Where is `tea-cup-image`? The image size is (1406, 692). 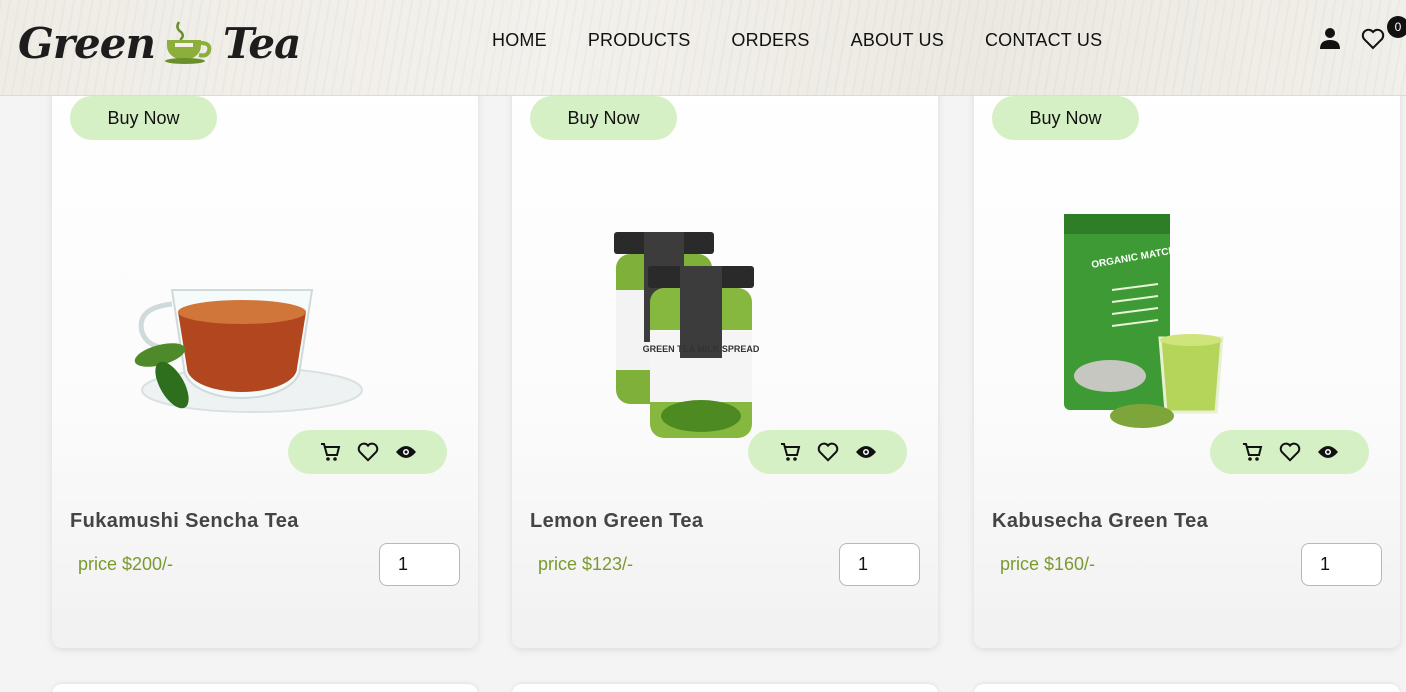
tea-cup-image is located at coordinates (262, 310).